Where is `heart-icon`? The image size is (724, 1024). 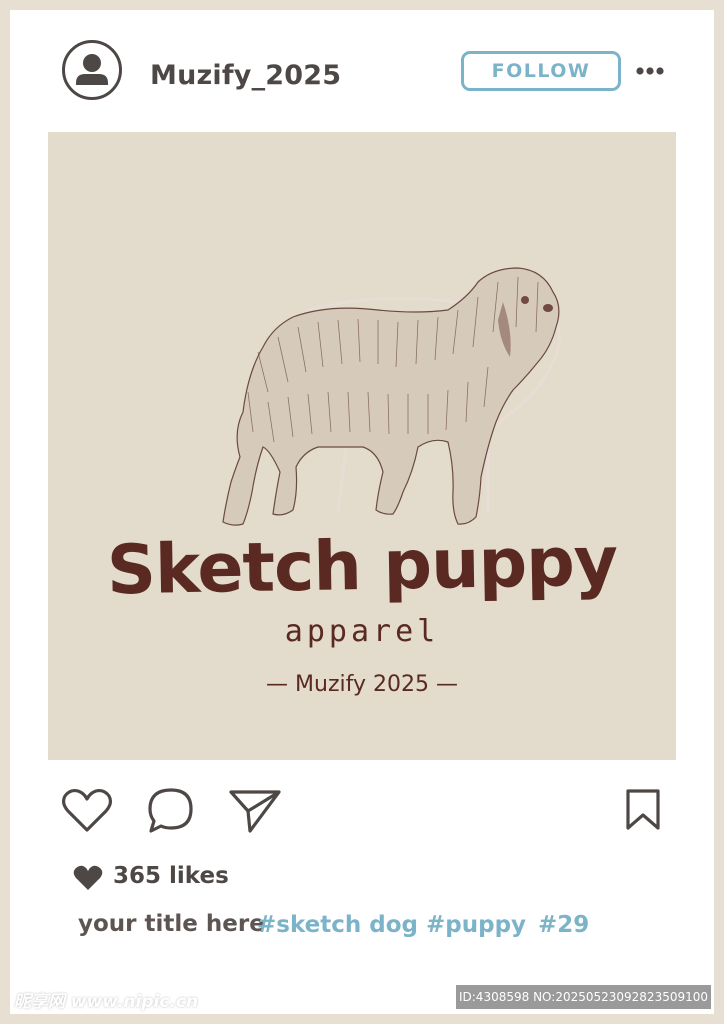
heart-icon is located at coordinates (87, 811).